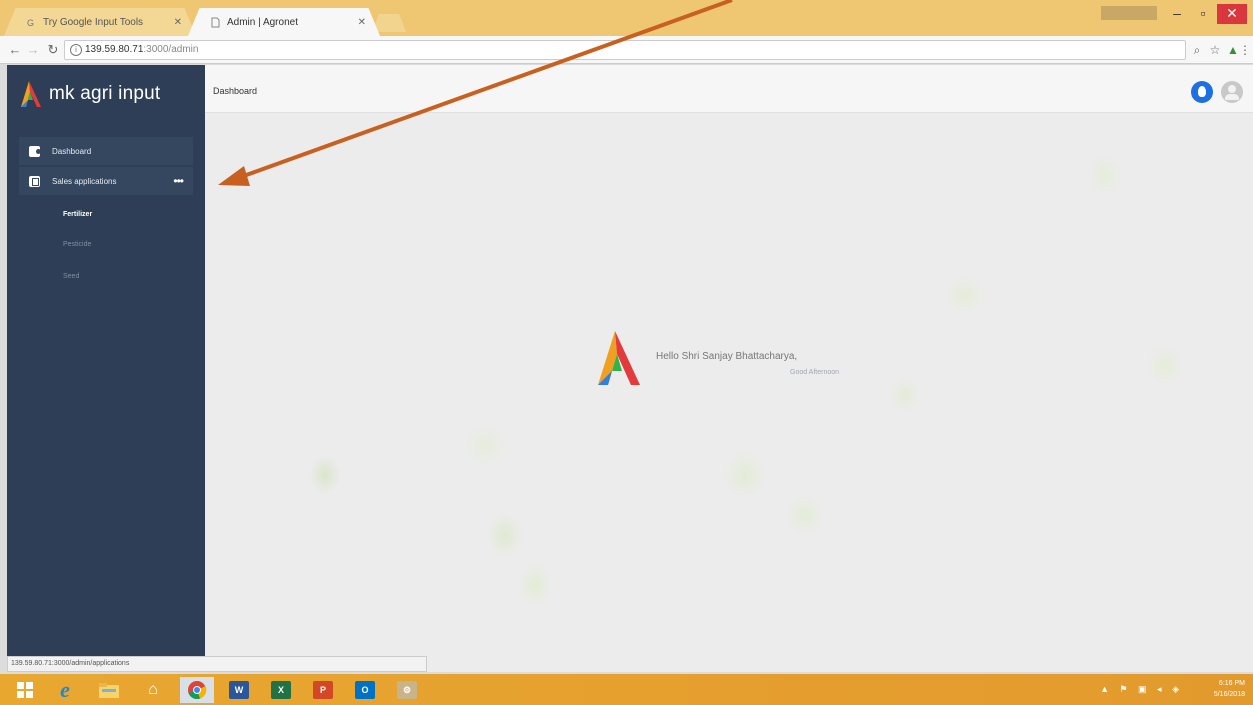  I want to click on excel-icon: X, so click(281, 690).